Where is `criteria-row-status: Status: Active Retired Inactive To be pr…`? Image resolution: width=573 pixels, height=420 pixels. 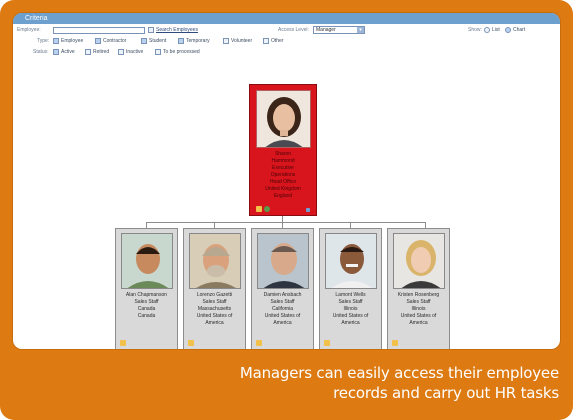 criteria-row-status: Status: Active Retired Inactive To be pr… is located at coordinates (286, 52).